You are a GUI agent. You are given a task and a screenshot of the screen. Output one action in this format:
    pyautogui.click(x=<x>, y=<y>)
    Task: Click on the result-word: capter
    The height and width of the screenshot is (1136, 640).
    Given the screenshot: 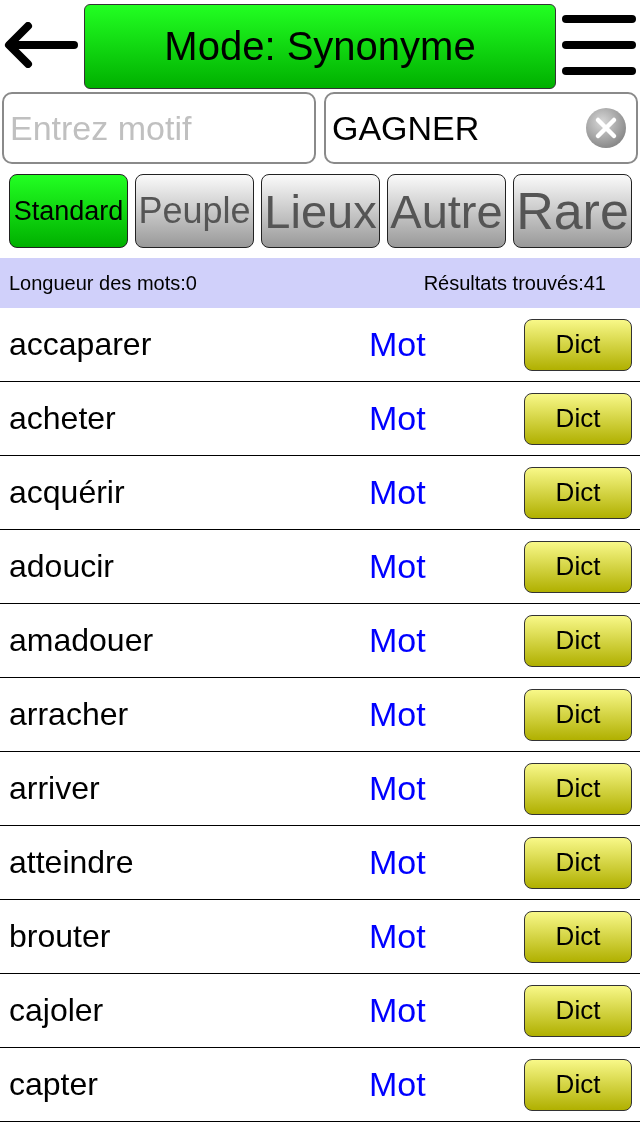 What is the action you would take?
    pyautogui.click(x=53, y=1084)
    